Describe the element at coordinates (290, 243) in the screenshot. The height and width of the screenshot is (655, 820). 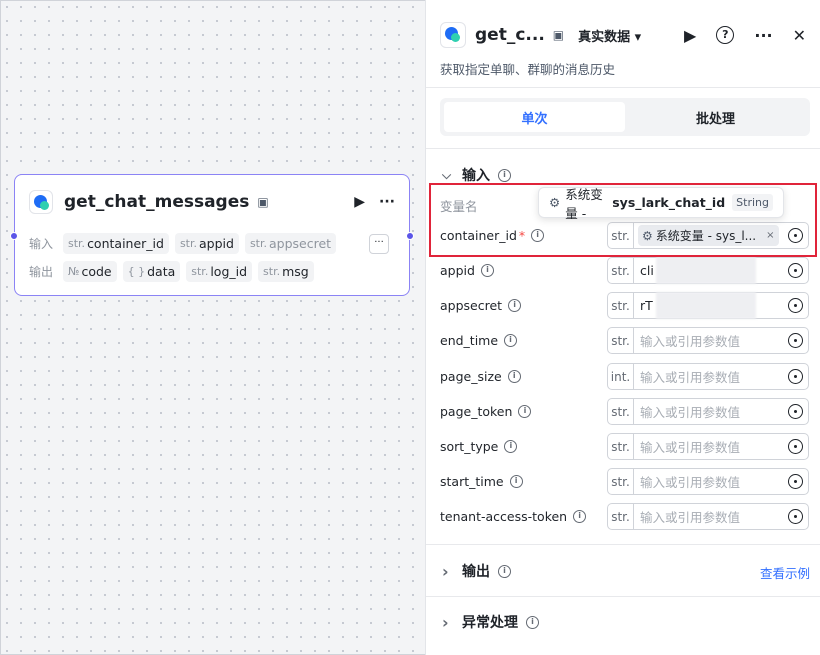
I see `node-input-tag: str. appsecret` at that location.